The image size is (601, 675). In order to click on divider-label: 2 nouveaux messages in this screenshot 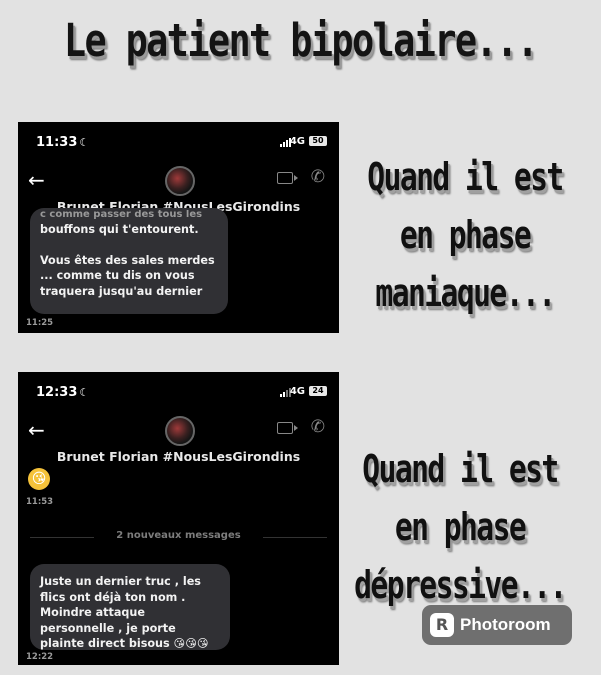, I will do `click(178, 535)`.